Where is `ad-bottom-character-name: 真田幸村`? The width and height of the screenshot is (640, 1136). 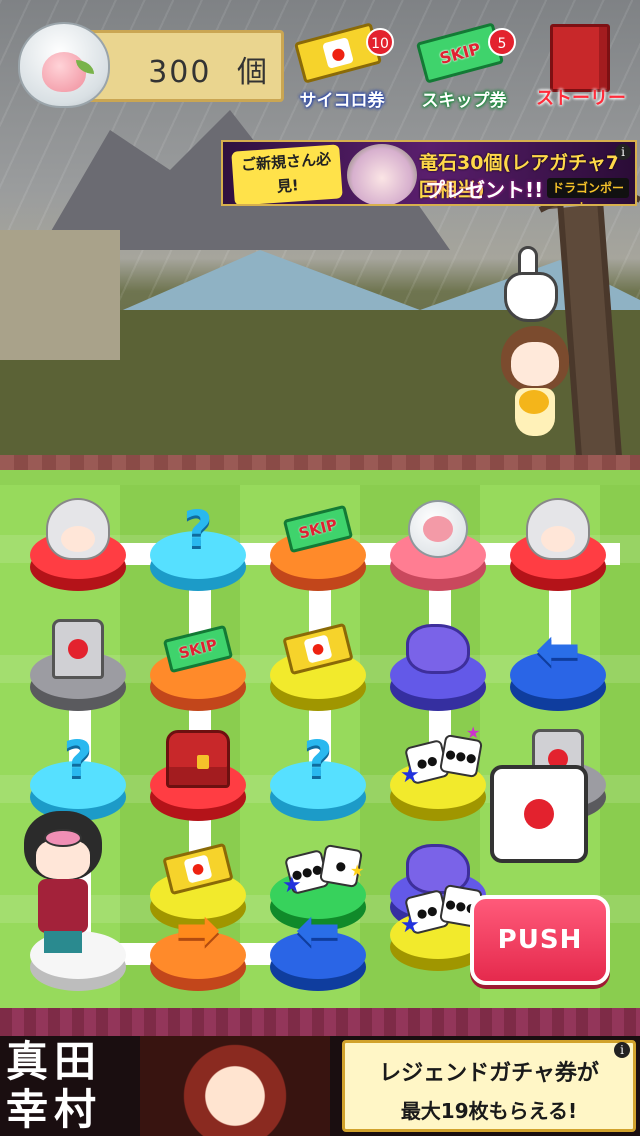 ad-bottom-character-name: 真田幸村 is located at coordinates (54, 1085).